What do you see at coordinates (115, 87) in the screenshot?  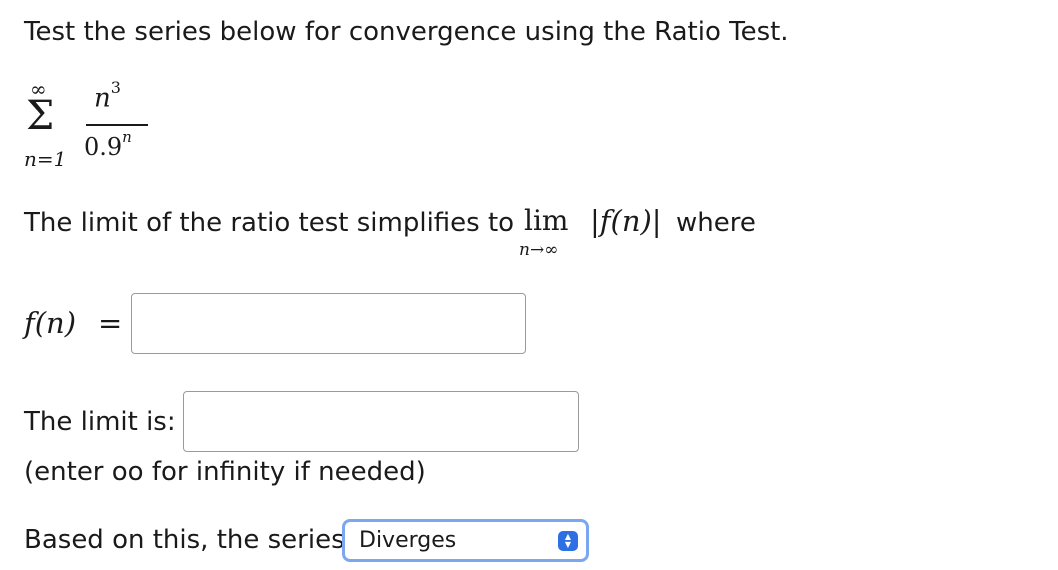 I see `numerator-exponent: 3` at bounding box center [115, 87].